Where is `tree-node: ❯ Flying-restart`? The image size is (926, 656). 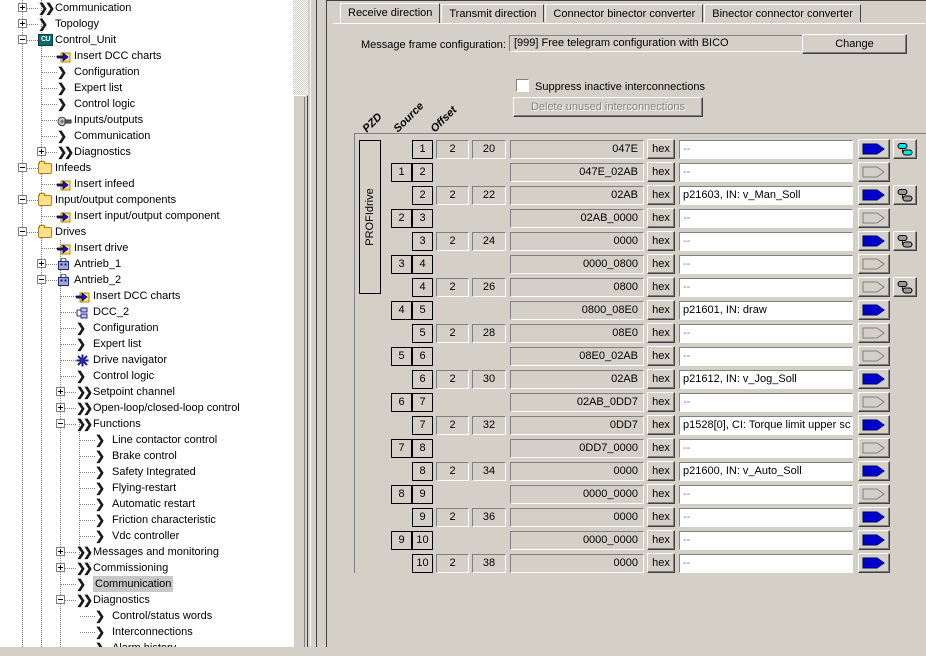
tree-node: ❯ Flying-restart is located at coordinates (146, 488).